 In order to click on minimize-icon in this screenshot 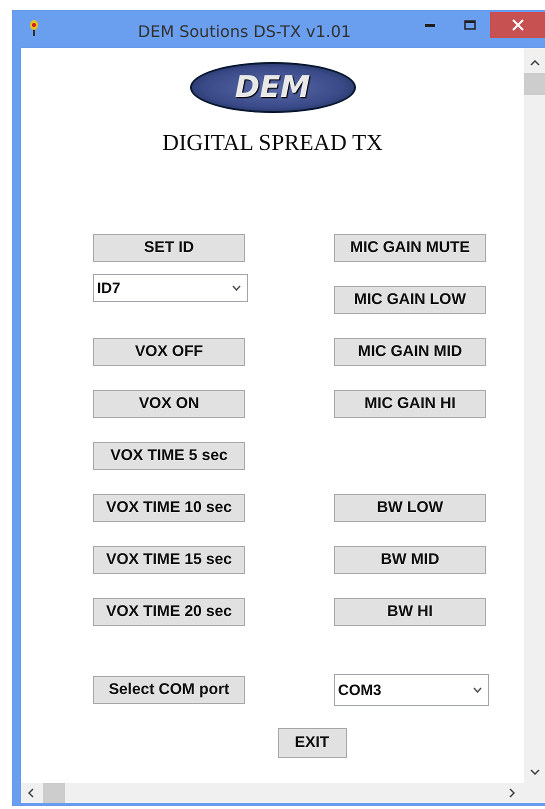, I will do `click(430, 25)`.